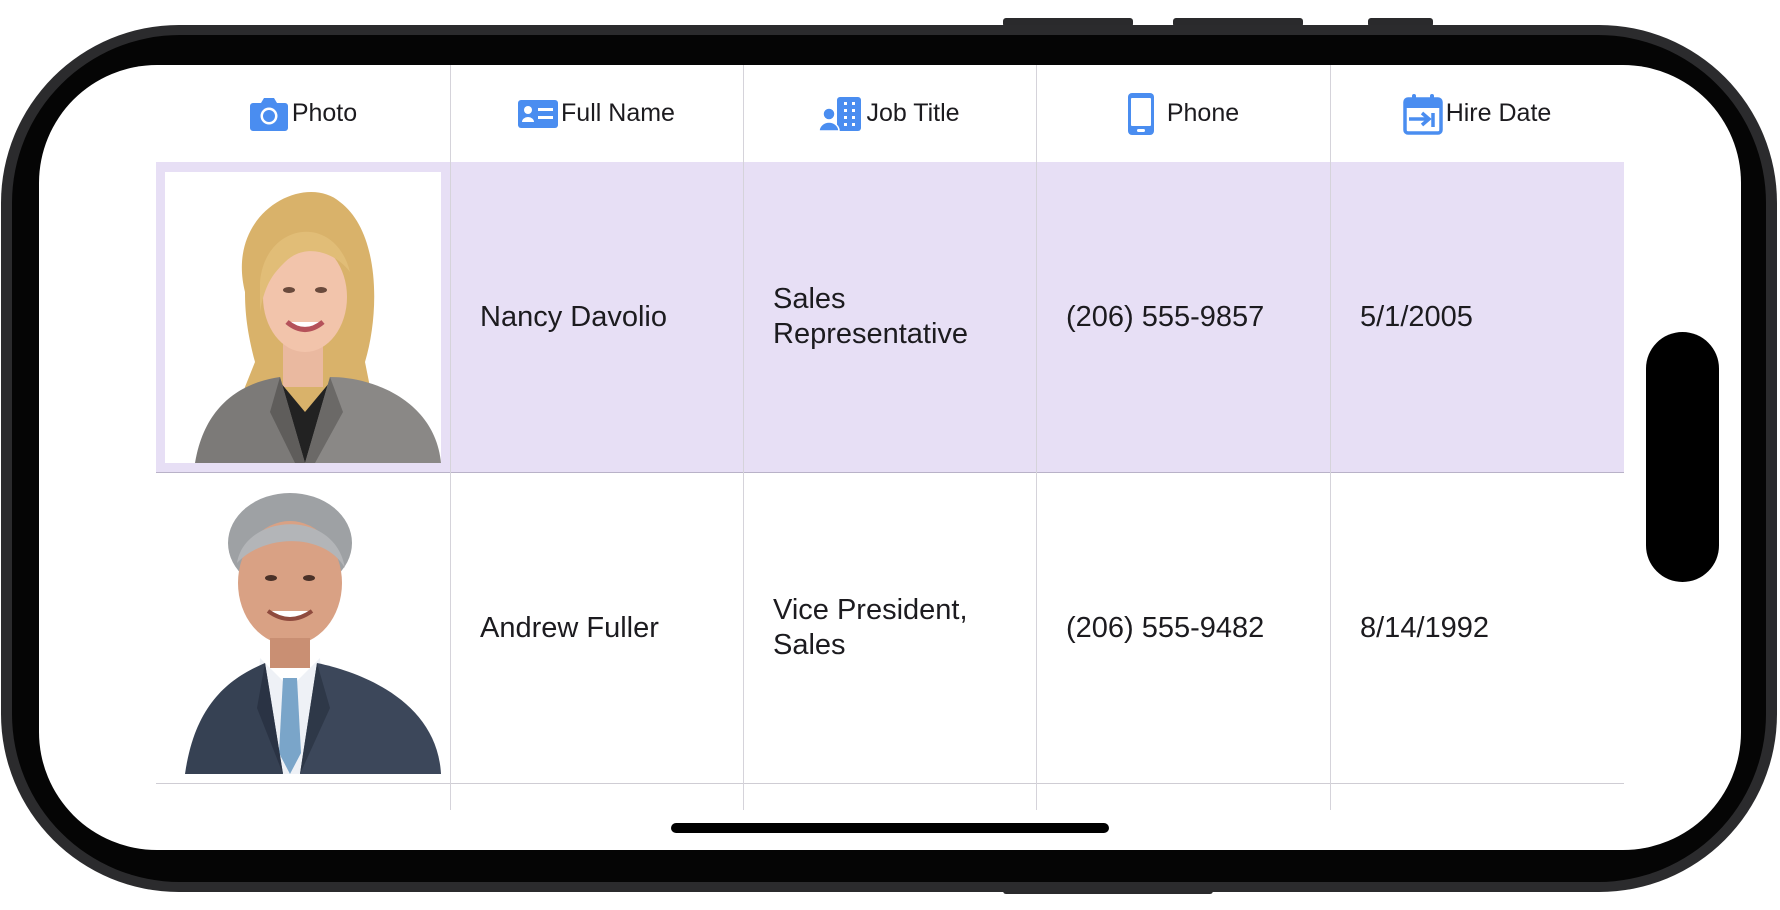 Image resolution: width=1780 pixels, height=910 pixels. Describe the element at coordinates (1682, 457) in the screenshot. I see `dynamic-island` at that location.